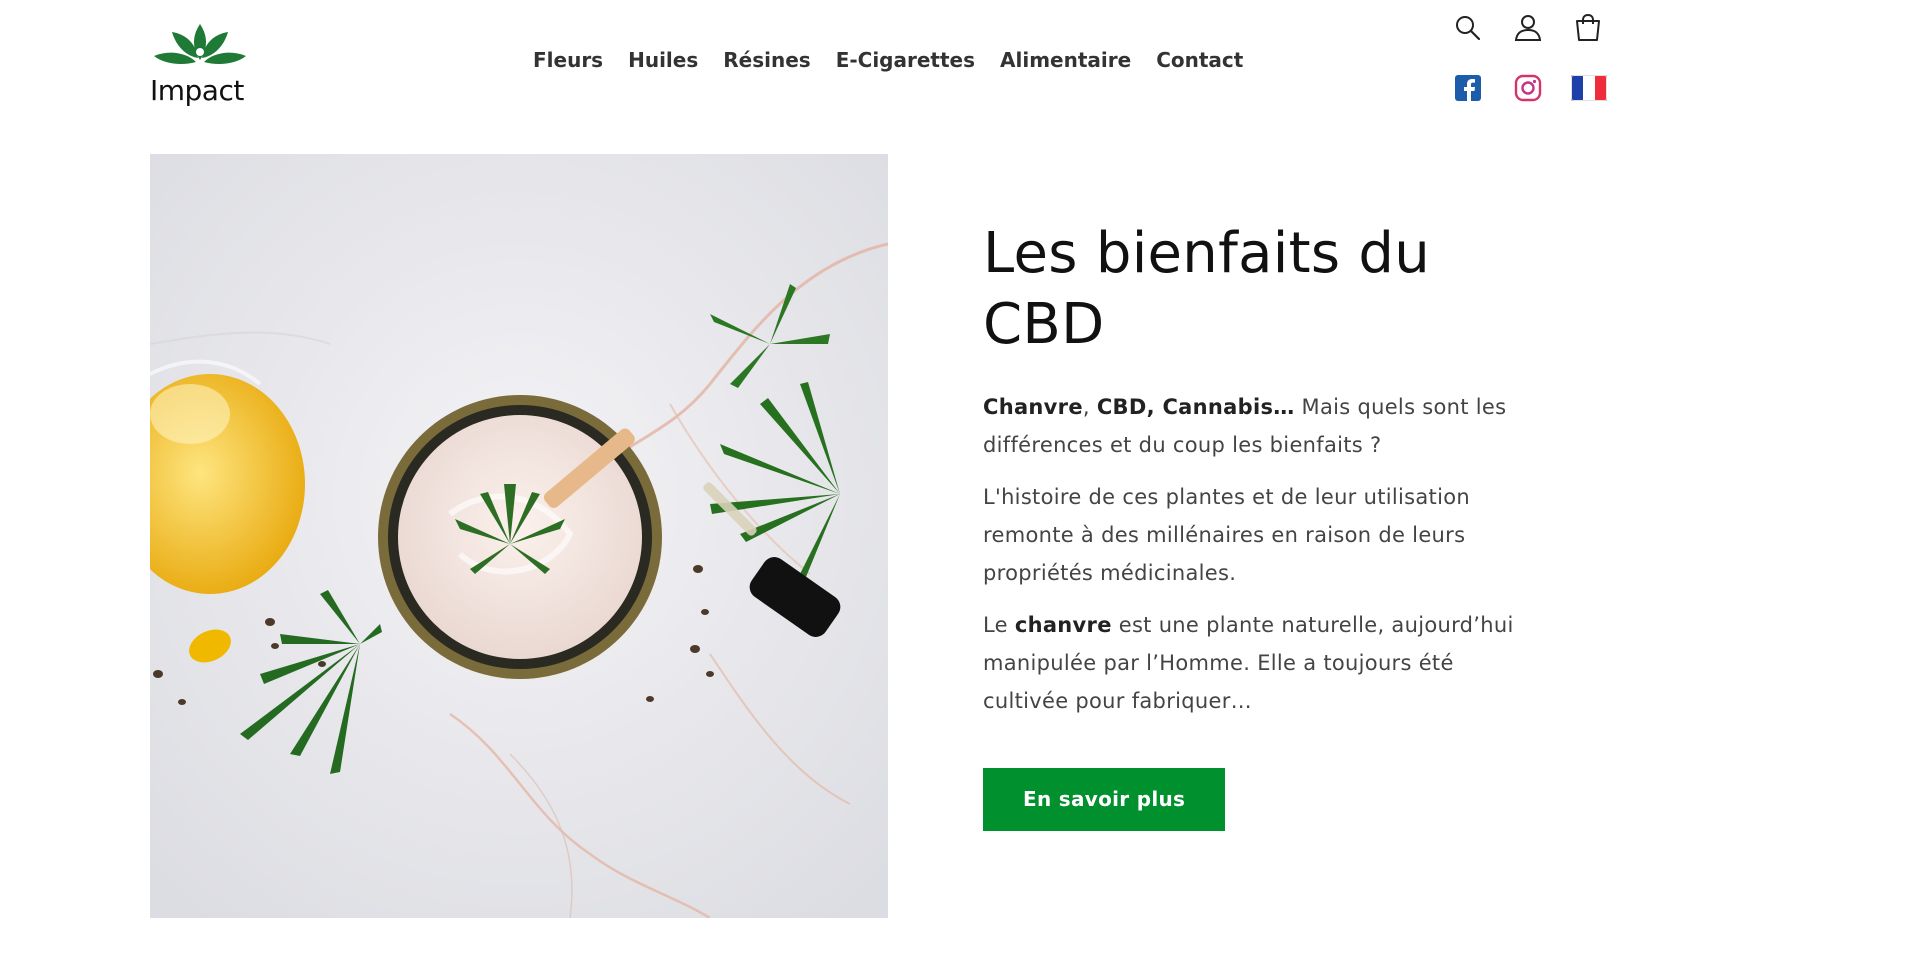 Image resolution: width=1920 pixels, height=967 pixels. I want to click on search-button, so click(1468, 28).